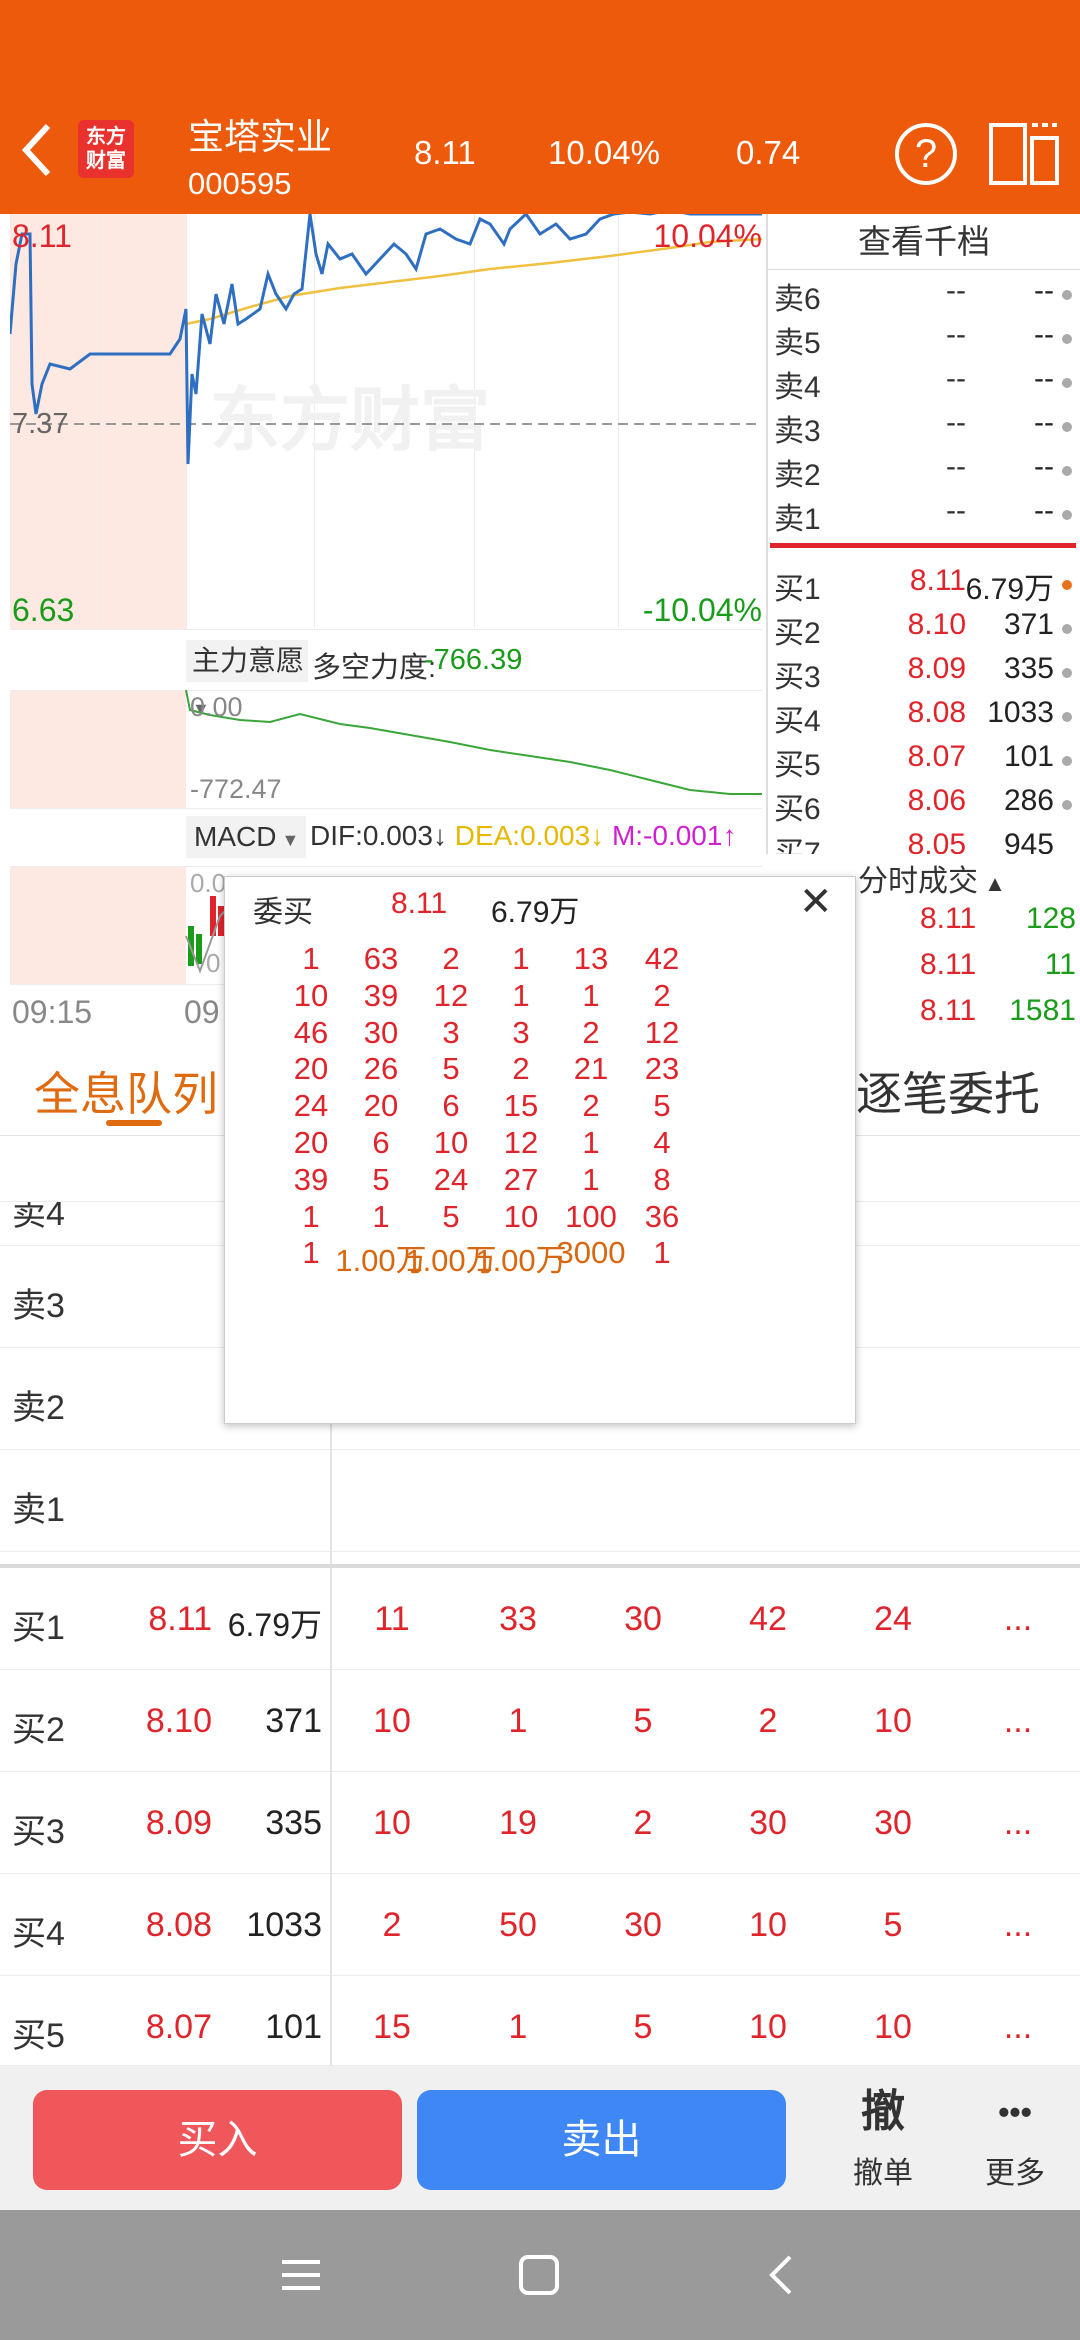  I want to click on cancel-icon: 撤, so click(883, 2111).